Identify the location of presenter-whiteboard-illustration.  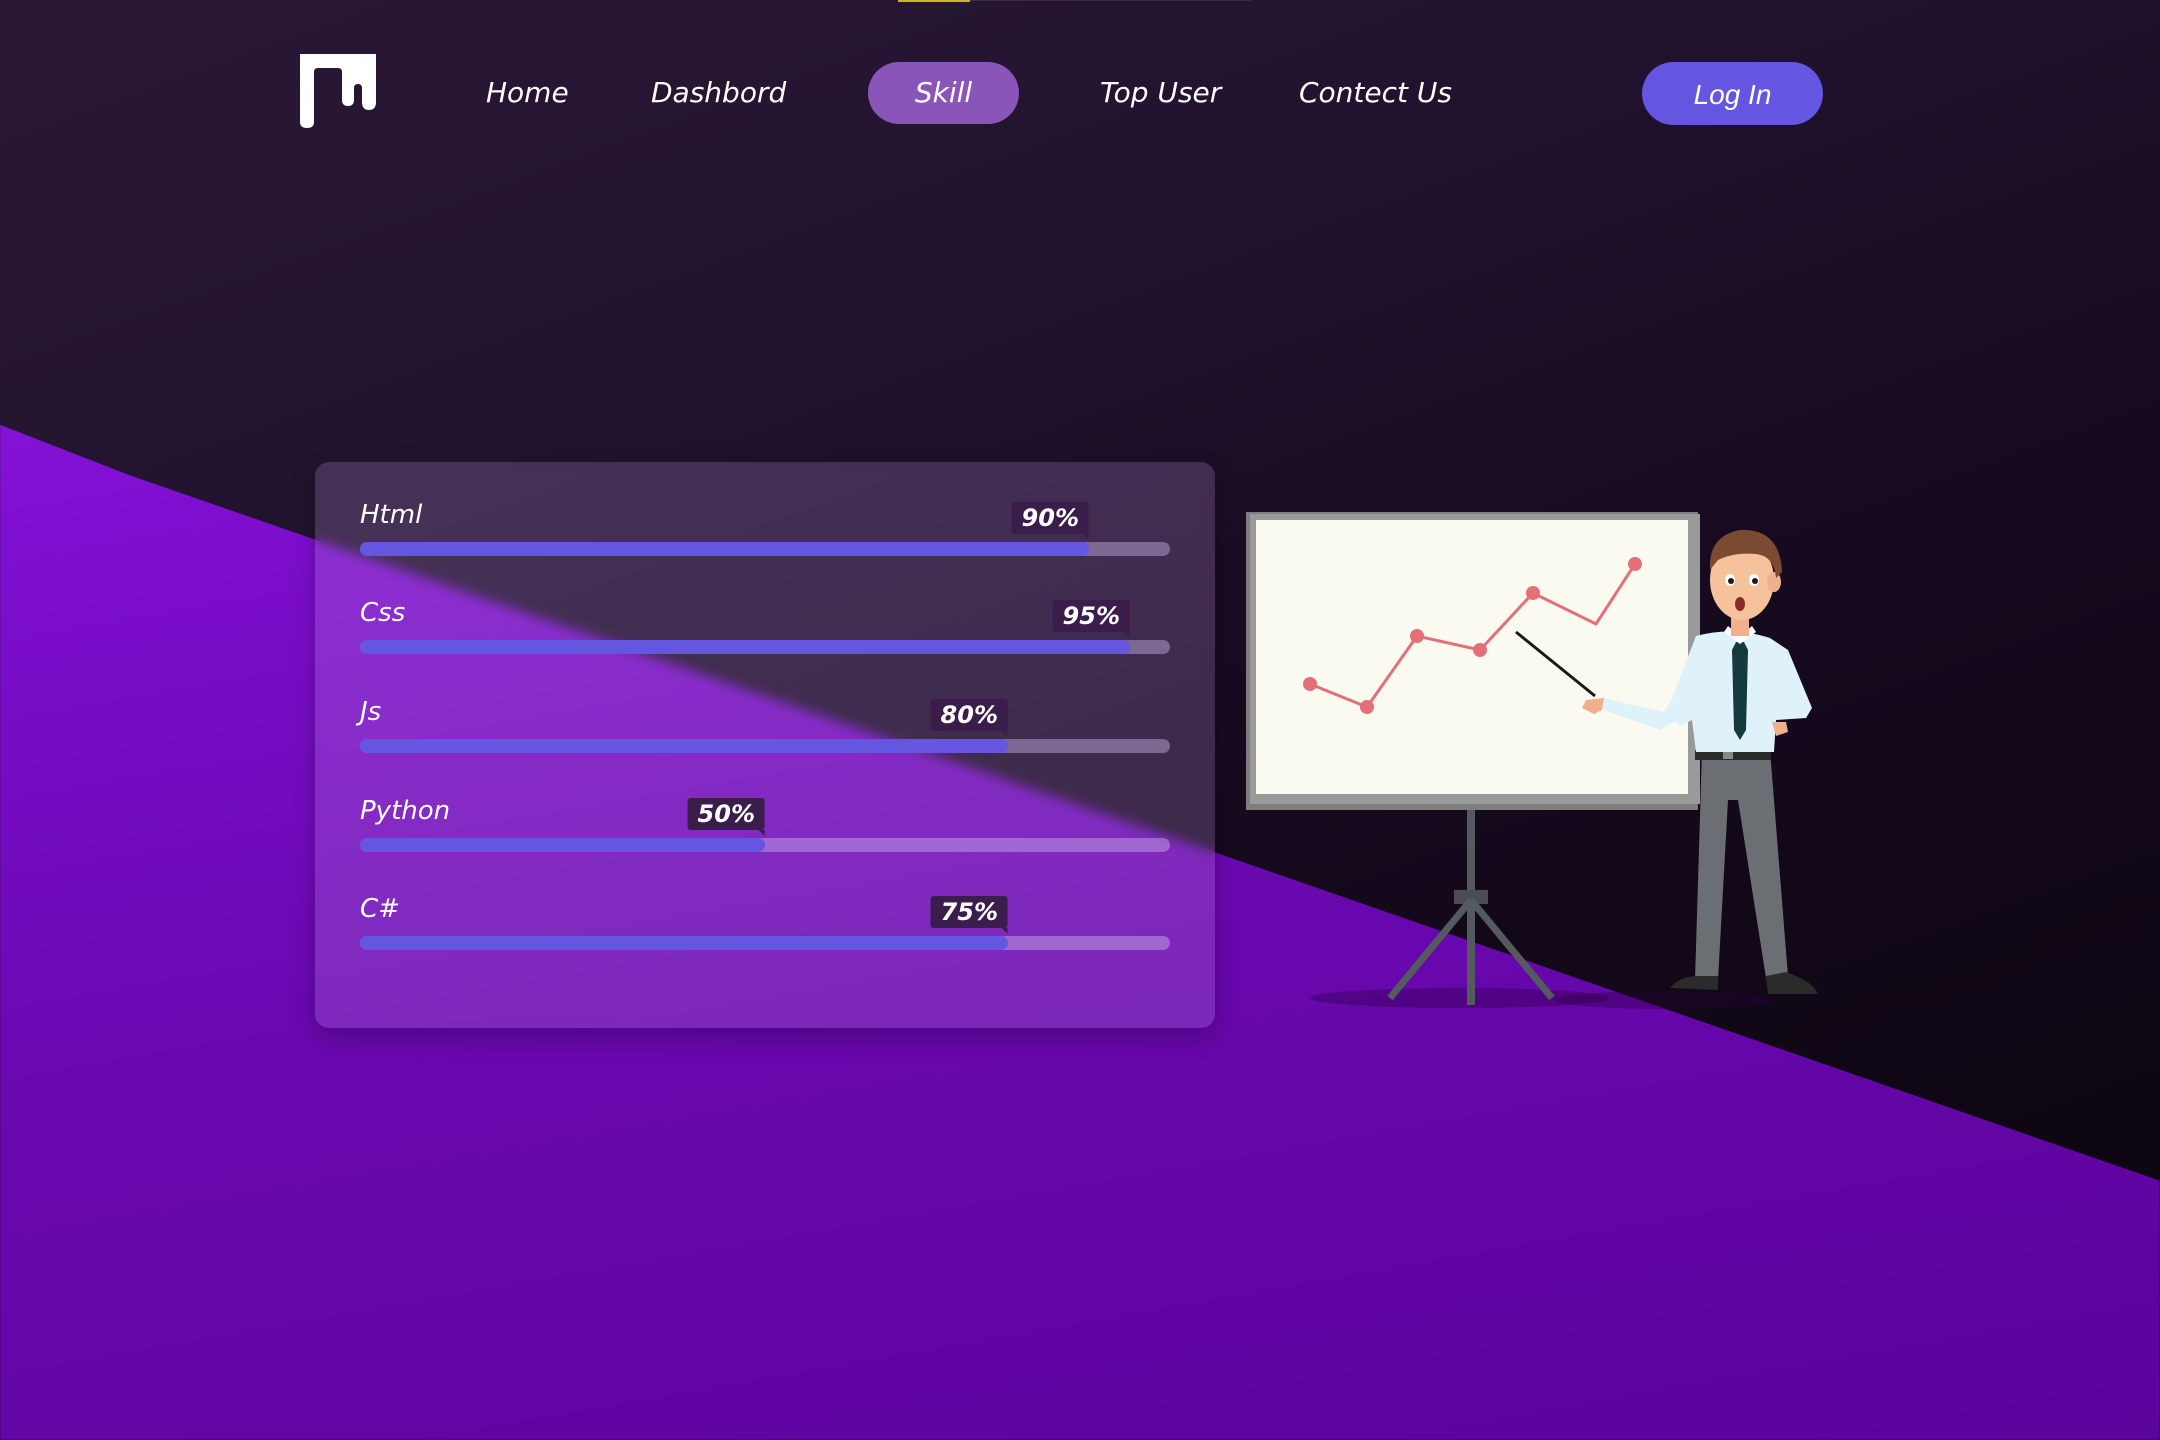
(1550, 760).